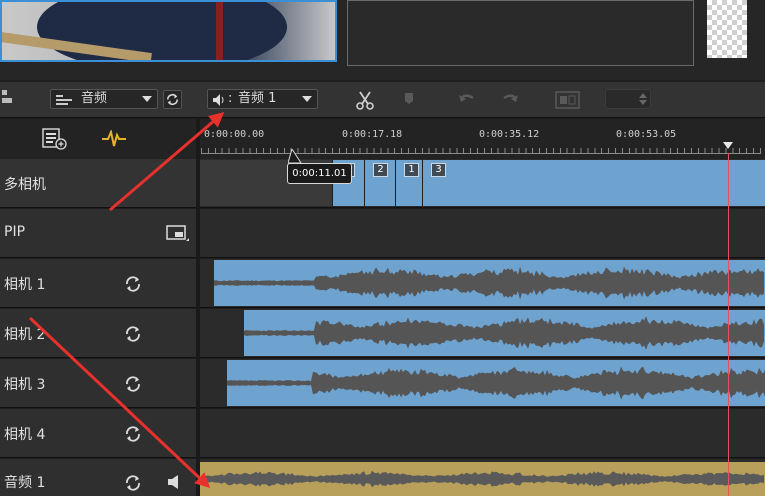 Image resolution: width=765 pixels, height=496 pixels. I want to click on track-header-camera-3: 相机 3, so click(98, 383).